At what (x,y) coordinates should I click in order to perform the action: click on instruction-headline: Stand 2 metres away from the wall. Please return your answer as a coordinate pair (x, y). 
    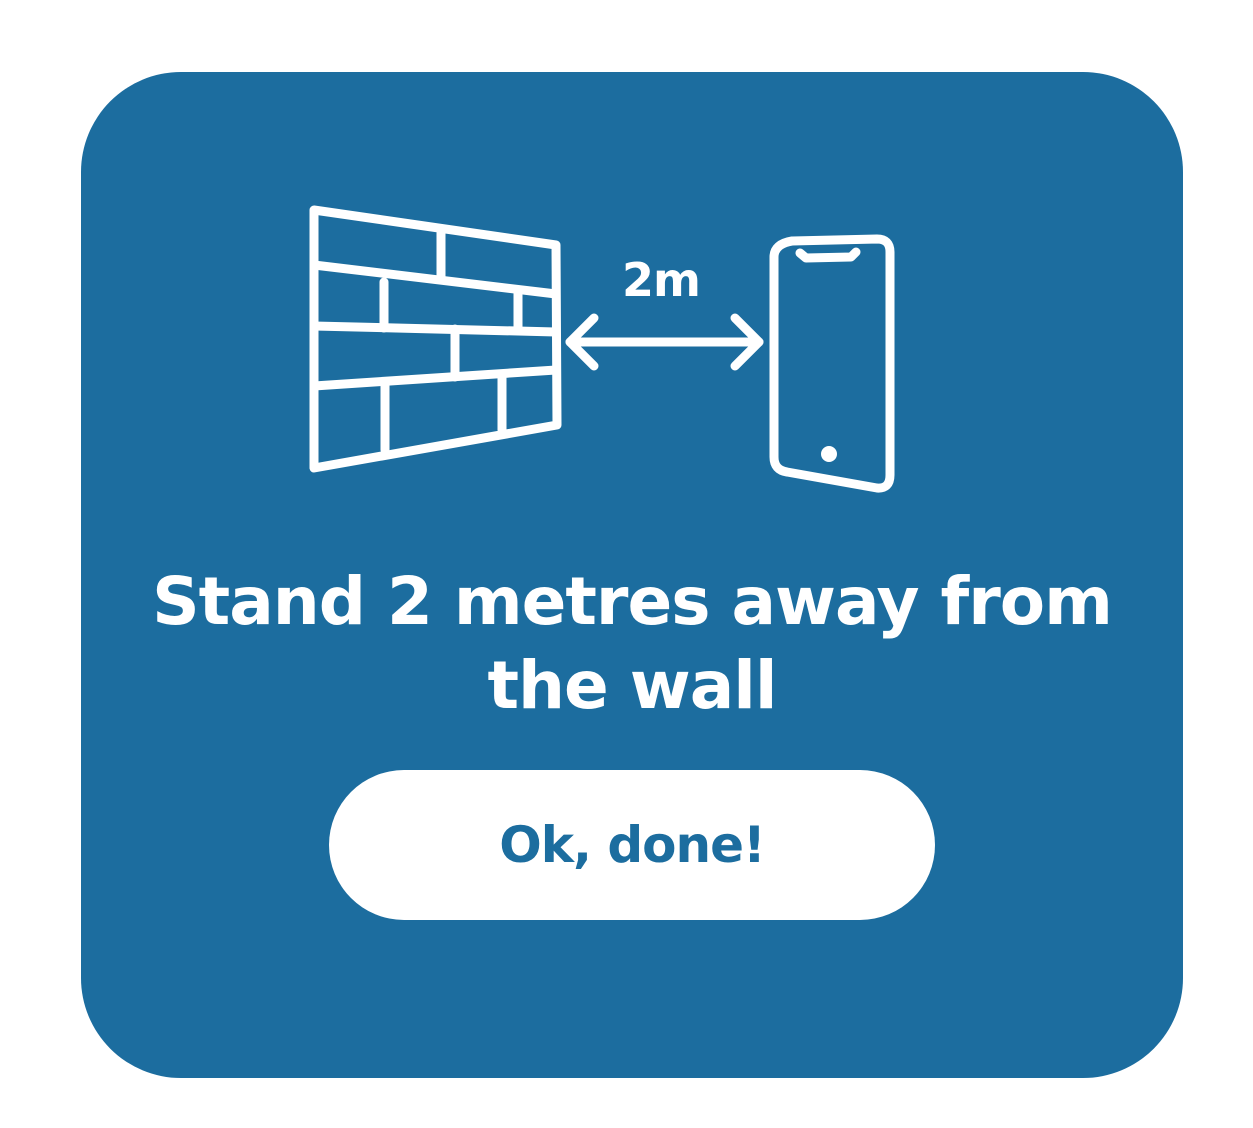
    Looking at the image, I should click on (632, 643).